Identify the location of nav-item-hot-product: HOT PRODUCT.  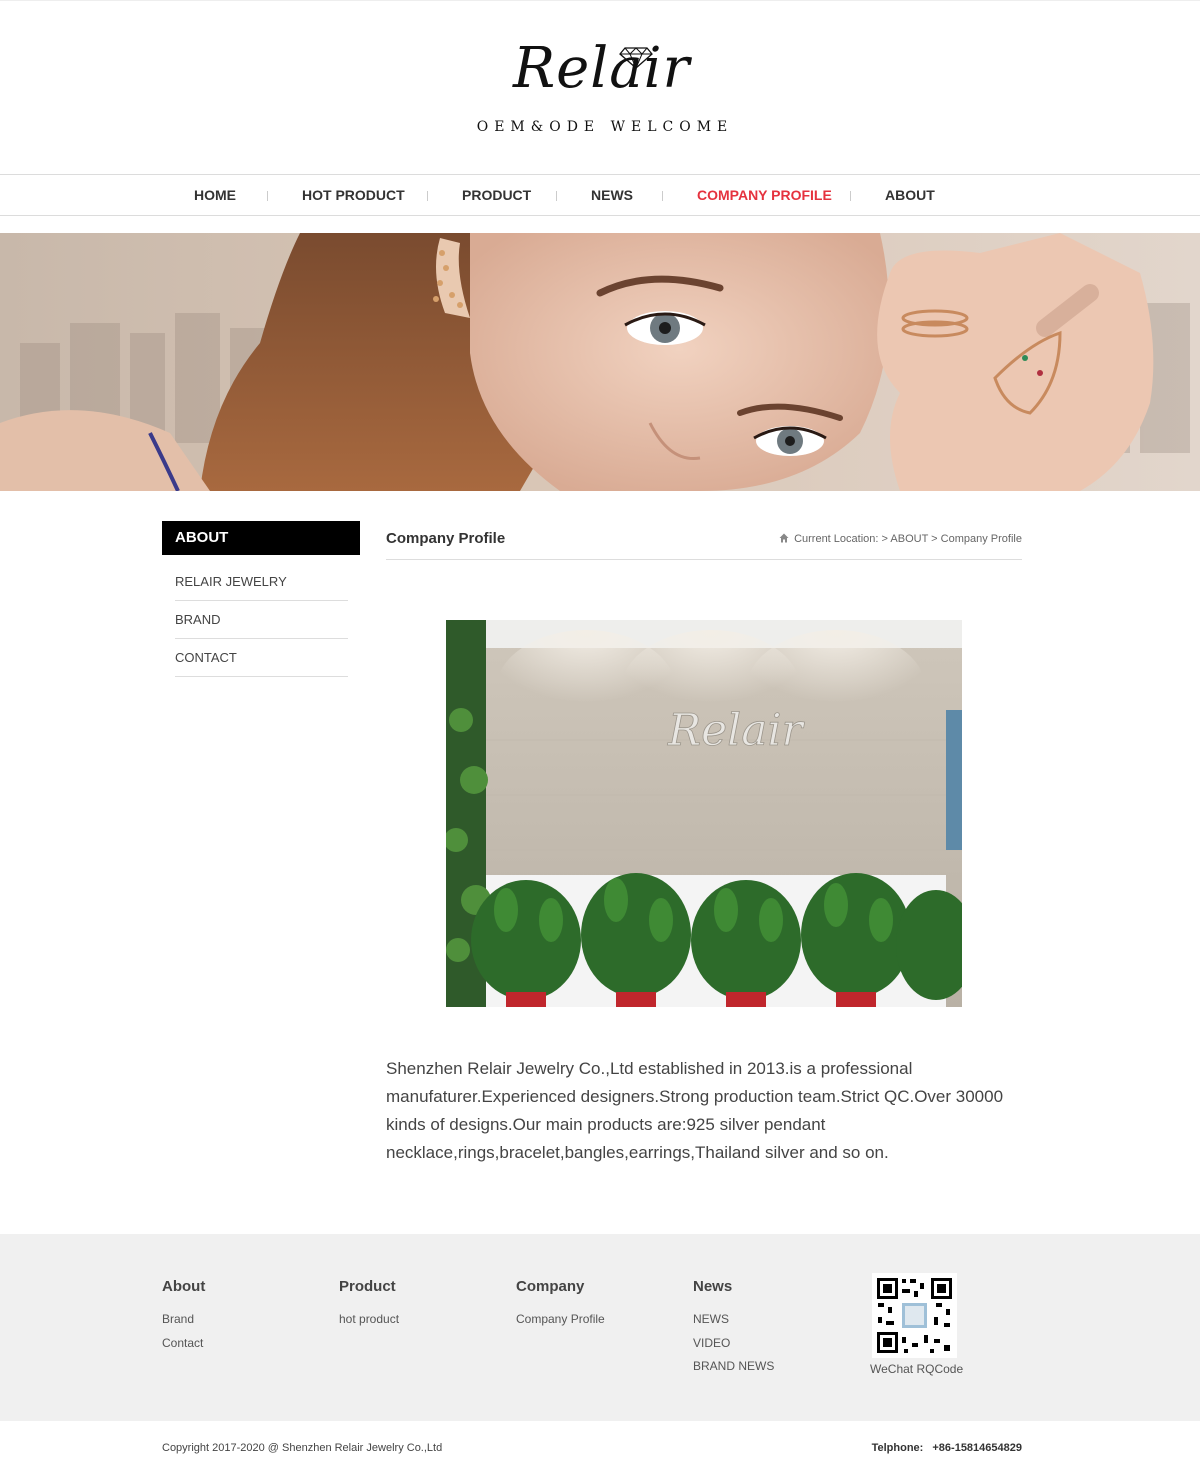
(353, 195).